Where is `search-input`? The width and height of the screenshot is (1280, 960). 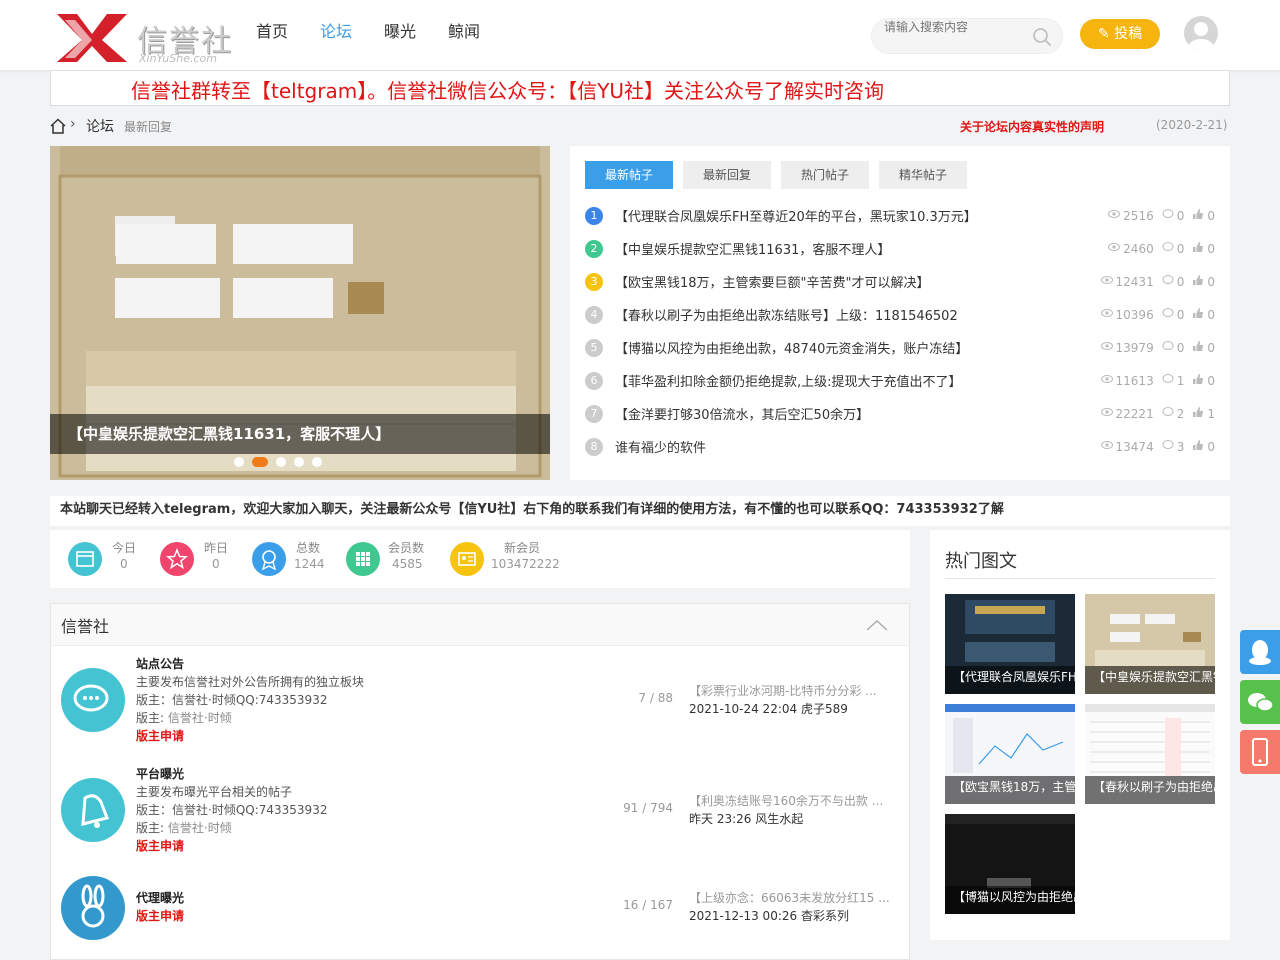
search-input is located at coordinates (954, 27).